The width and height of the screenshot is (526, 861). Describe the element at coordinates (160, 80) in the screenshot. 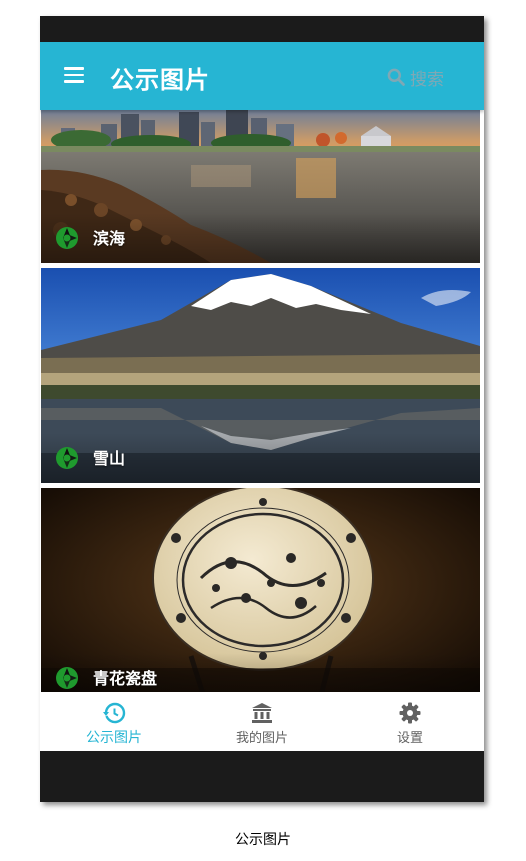

I see `app-title: 公示图片` at that location.